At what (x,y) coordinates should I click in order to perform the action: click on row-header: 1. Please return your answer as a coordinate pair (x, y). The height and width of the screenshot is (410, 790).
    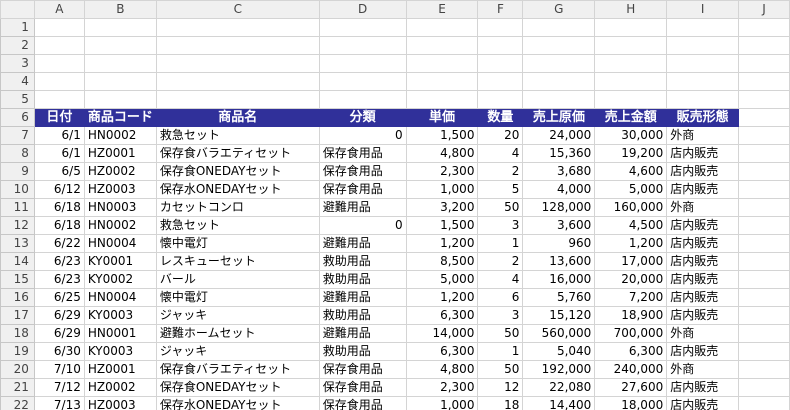
    Looking at the image, I should click on (17, 27).